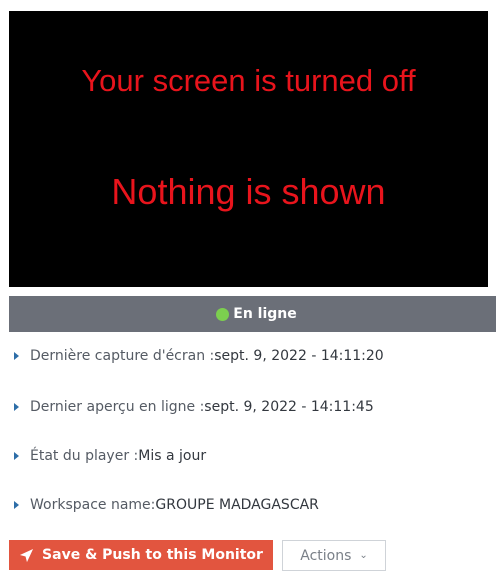 Image resolution: width=496 pixels, height=571 pixels. I want to click on actions-label: Actions, so click(326, 555).